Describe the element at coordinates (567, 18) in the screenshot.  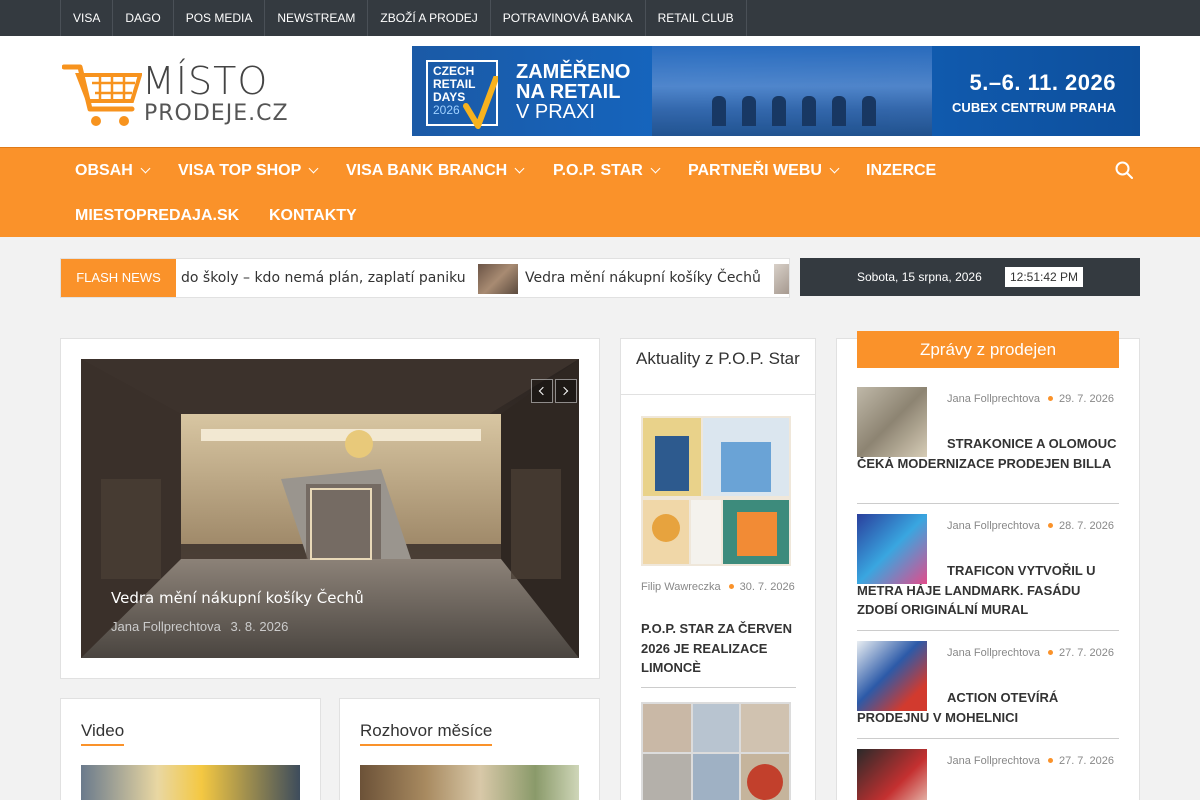
I see `top-link-potravinova-banka: POTRAVINOVÁ BANKA` at that location.